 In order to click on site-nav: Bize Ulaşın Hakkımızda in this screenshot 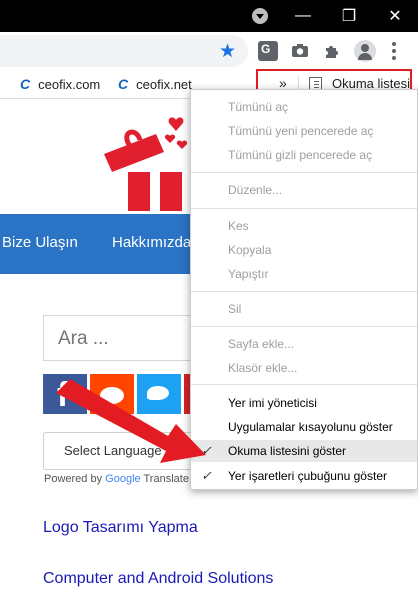, I will do `click(95, 244)`.